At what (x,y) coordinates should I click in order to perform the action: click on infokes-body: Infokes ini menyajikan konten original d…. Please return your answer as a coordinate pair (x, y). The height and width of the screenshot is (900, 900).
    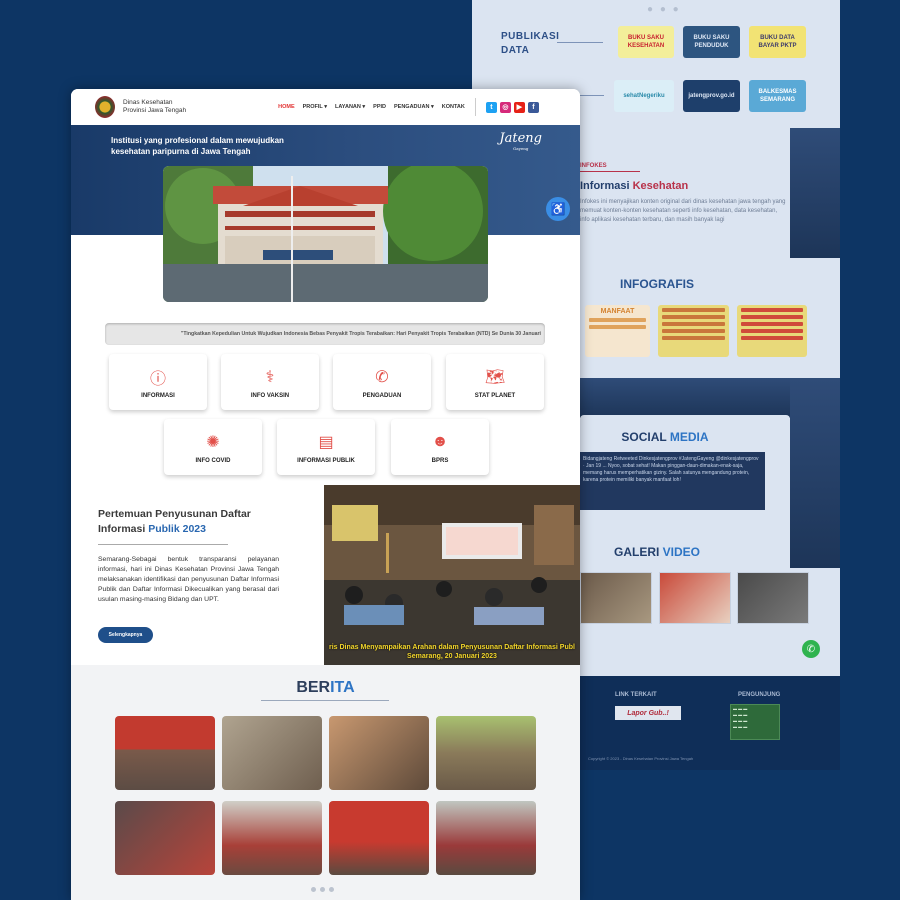
    Looking at the image, I should click on (683, 211).